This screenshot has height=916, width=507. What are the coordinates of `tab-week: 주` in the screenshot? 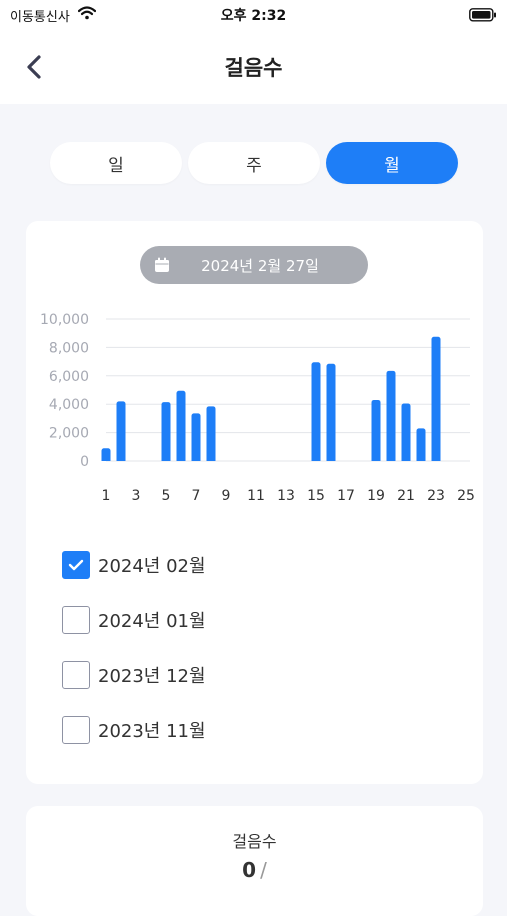 It's located at (254, 163).